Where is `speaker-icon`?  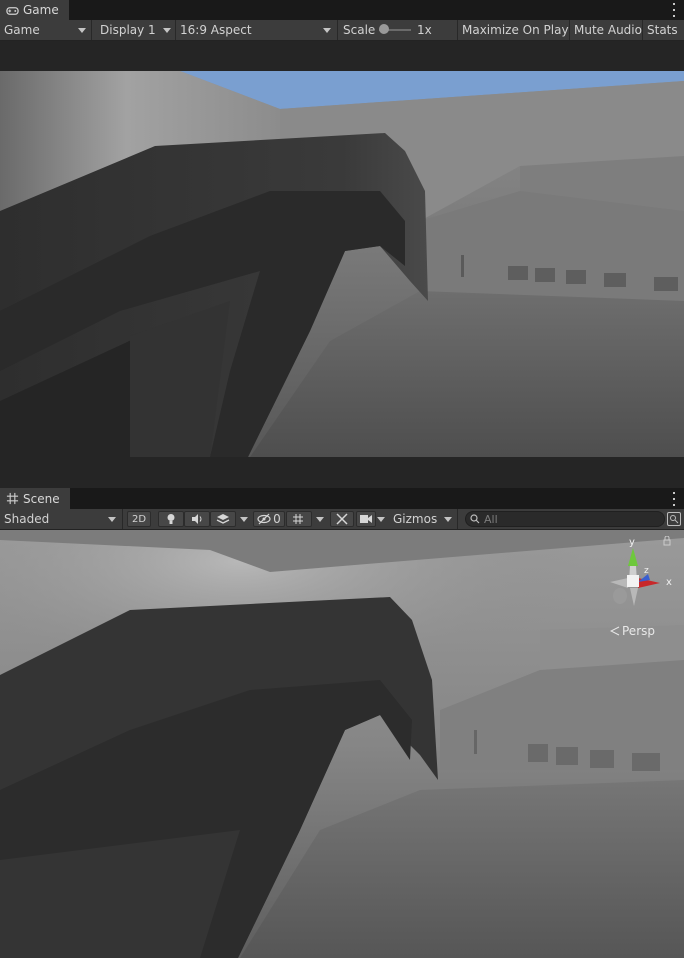 speaker-icon is located at coordinates (197, 519).